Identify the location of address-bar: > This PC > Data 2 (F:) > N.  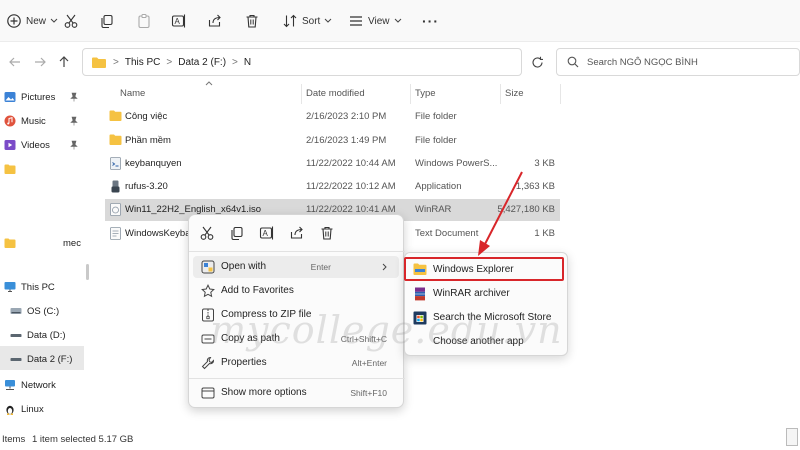
(302, 62).